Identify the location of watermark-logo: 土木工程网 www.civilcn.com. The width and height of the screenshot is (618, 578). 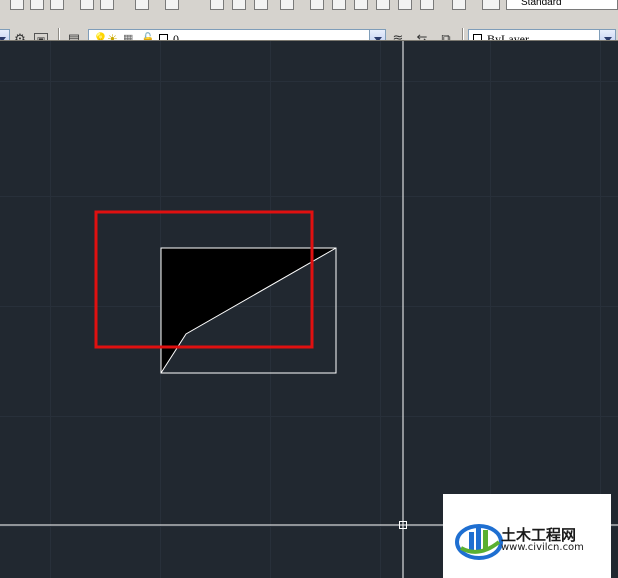
(527, 536).